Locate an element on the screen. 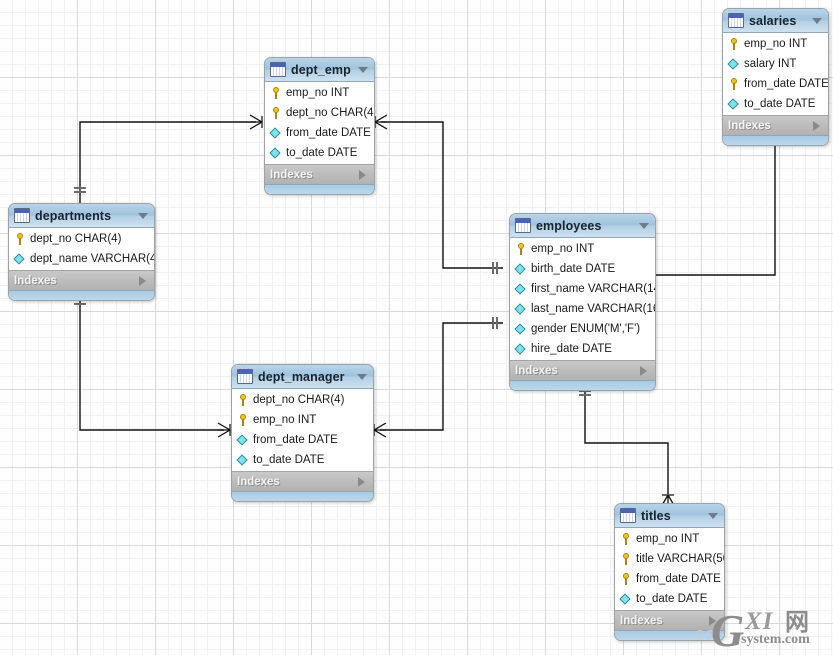 Image resolution: width=833 pixels, height=655 pixels. table-title: dept_emp is located at coordinates (321, 69).